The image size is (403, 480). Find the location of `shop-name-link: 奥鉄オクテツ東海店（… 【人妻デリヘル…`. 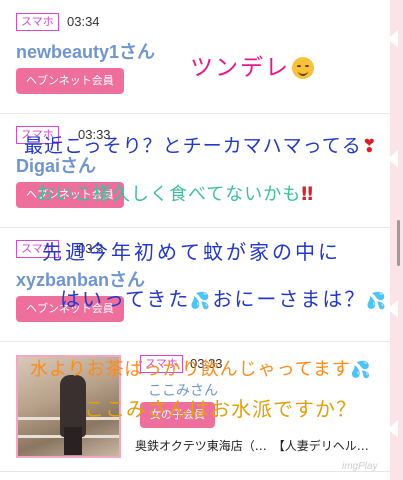

shop-name-link: 奥鉄オクテツ東海店（… 【人妻デリヘル… is located at coordinates (252, 445).